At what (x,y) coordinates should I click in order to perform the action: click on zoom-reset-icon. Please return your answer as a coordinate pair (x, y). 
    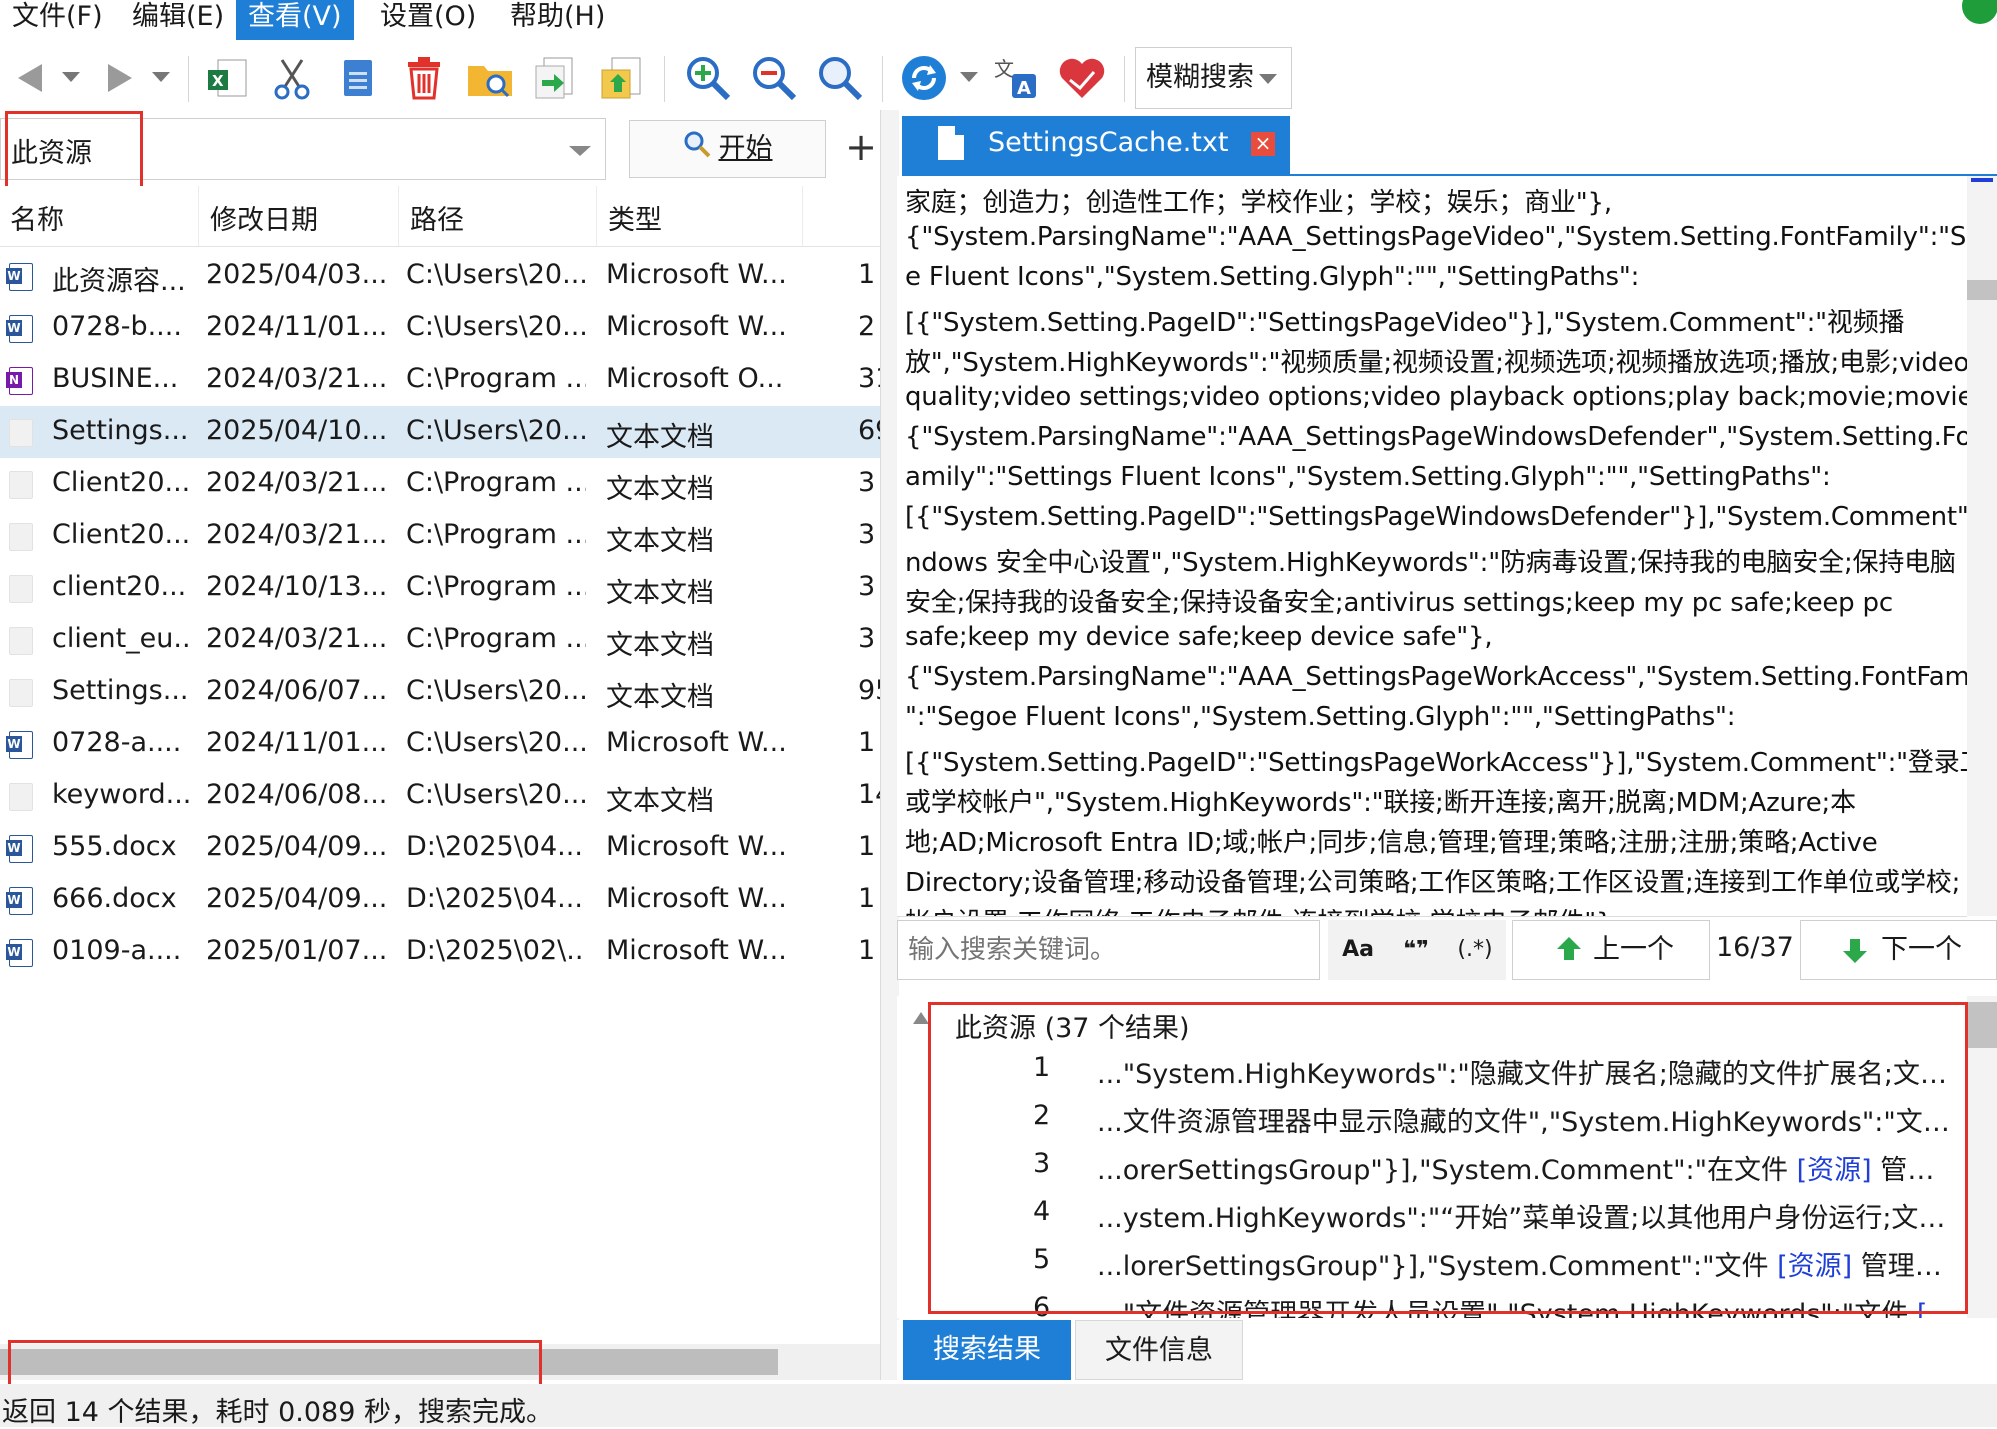
    Looking at the image, I should click on (840, 78).